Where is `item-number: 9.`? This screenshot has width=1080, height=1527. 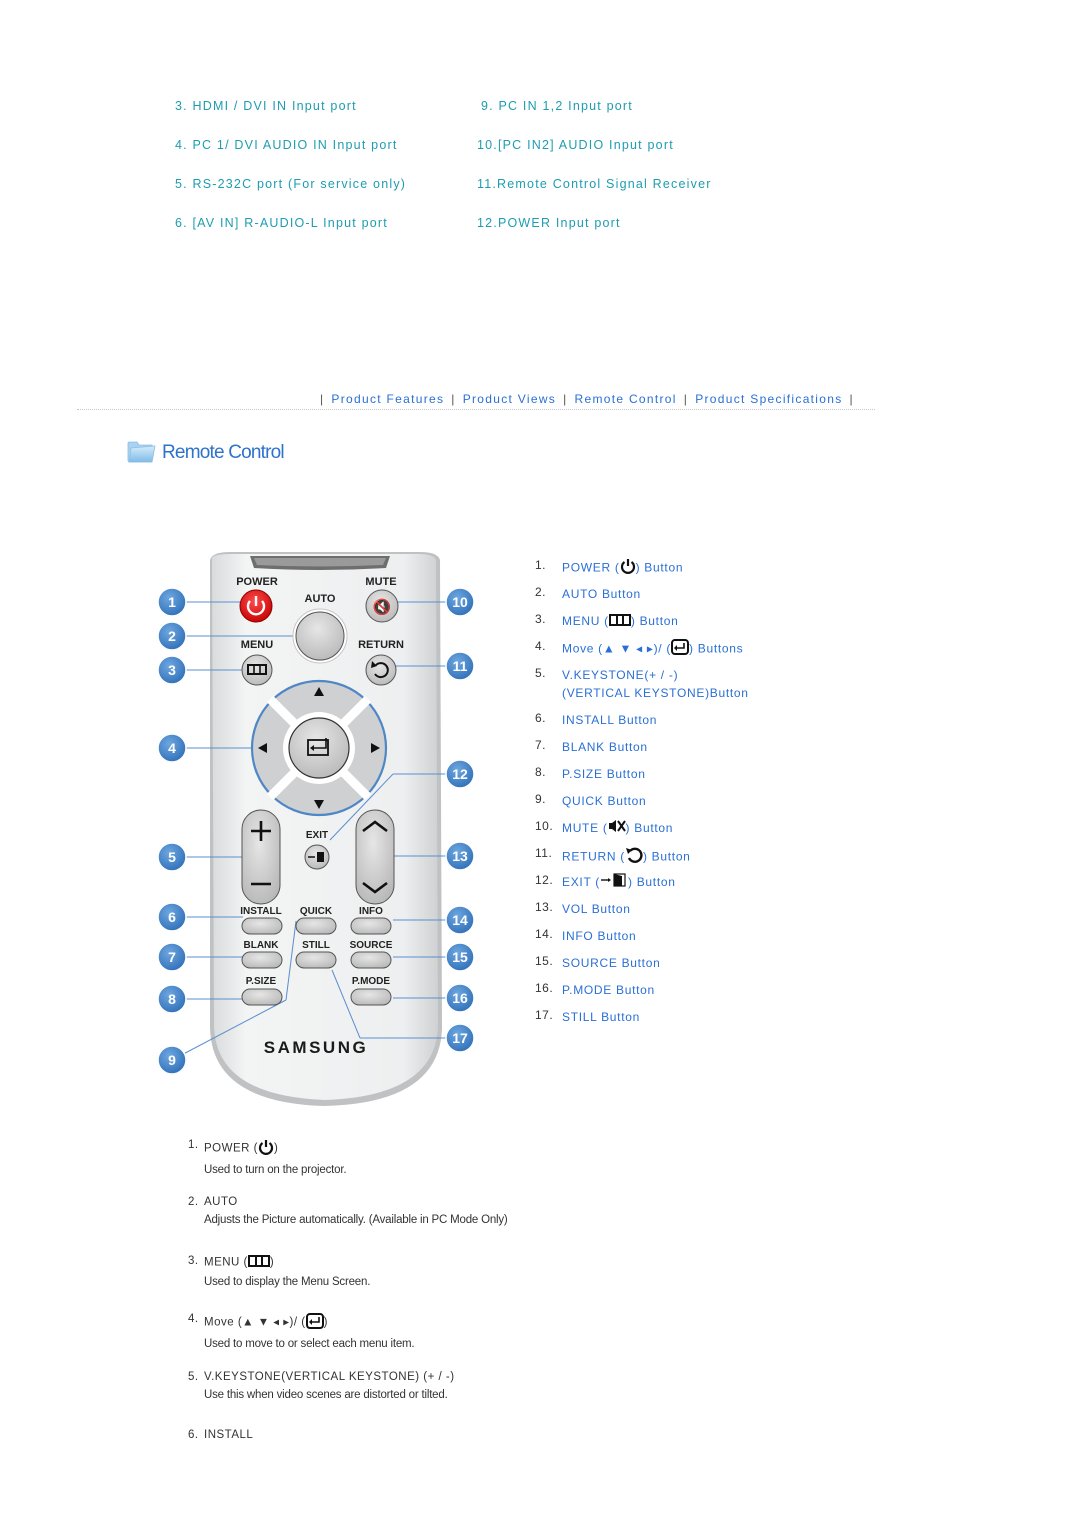
item-number: 9. is located at coordinates (541, 799).